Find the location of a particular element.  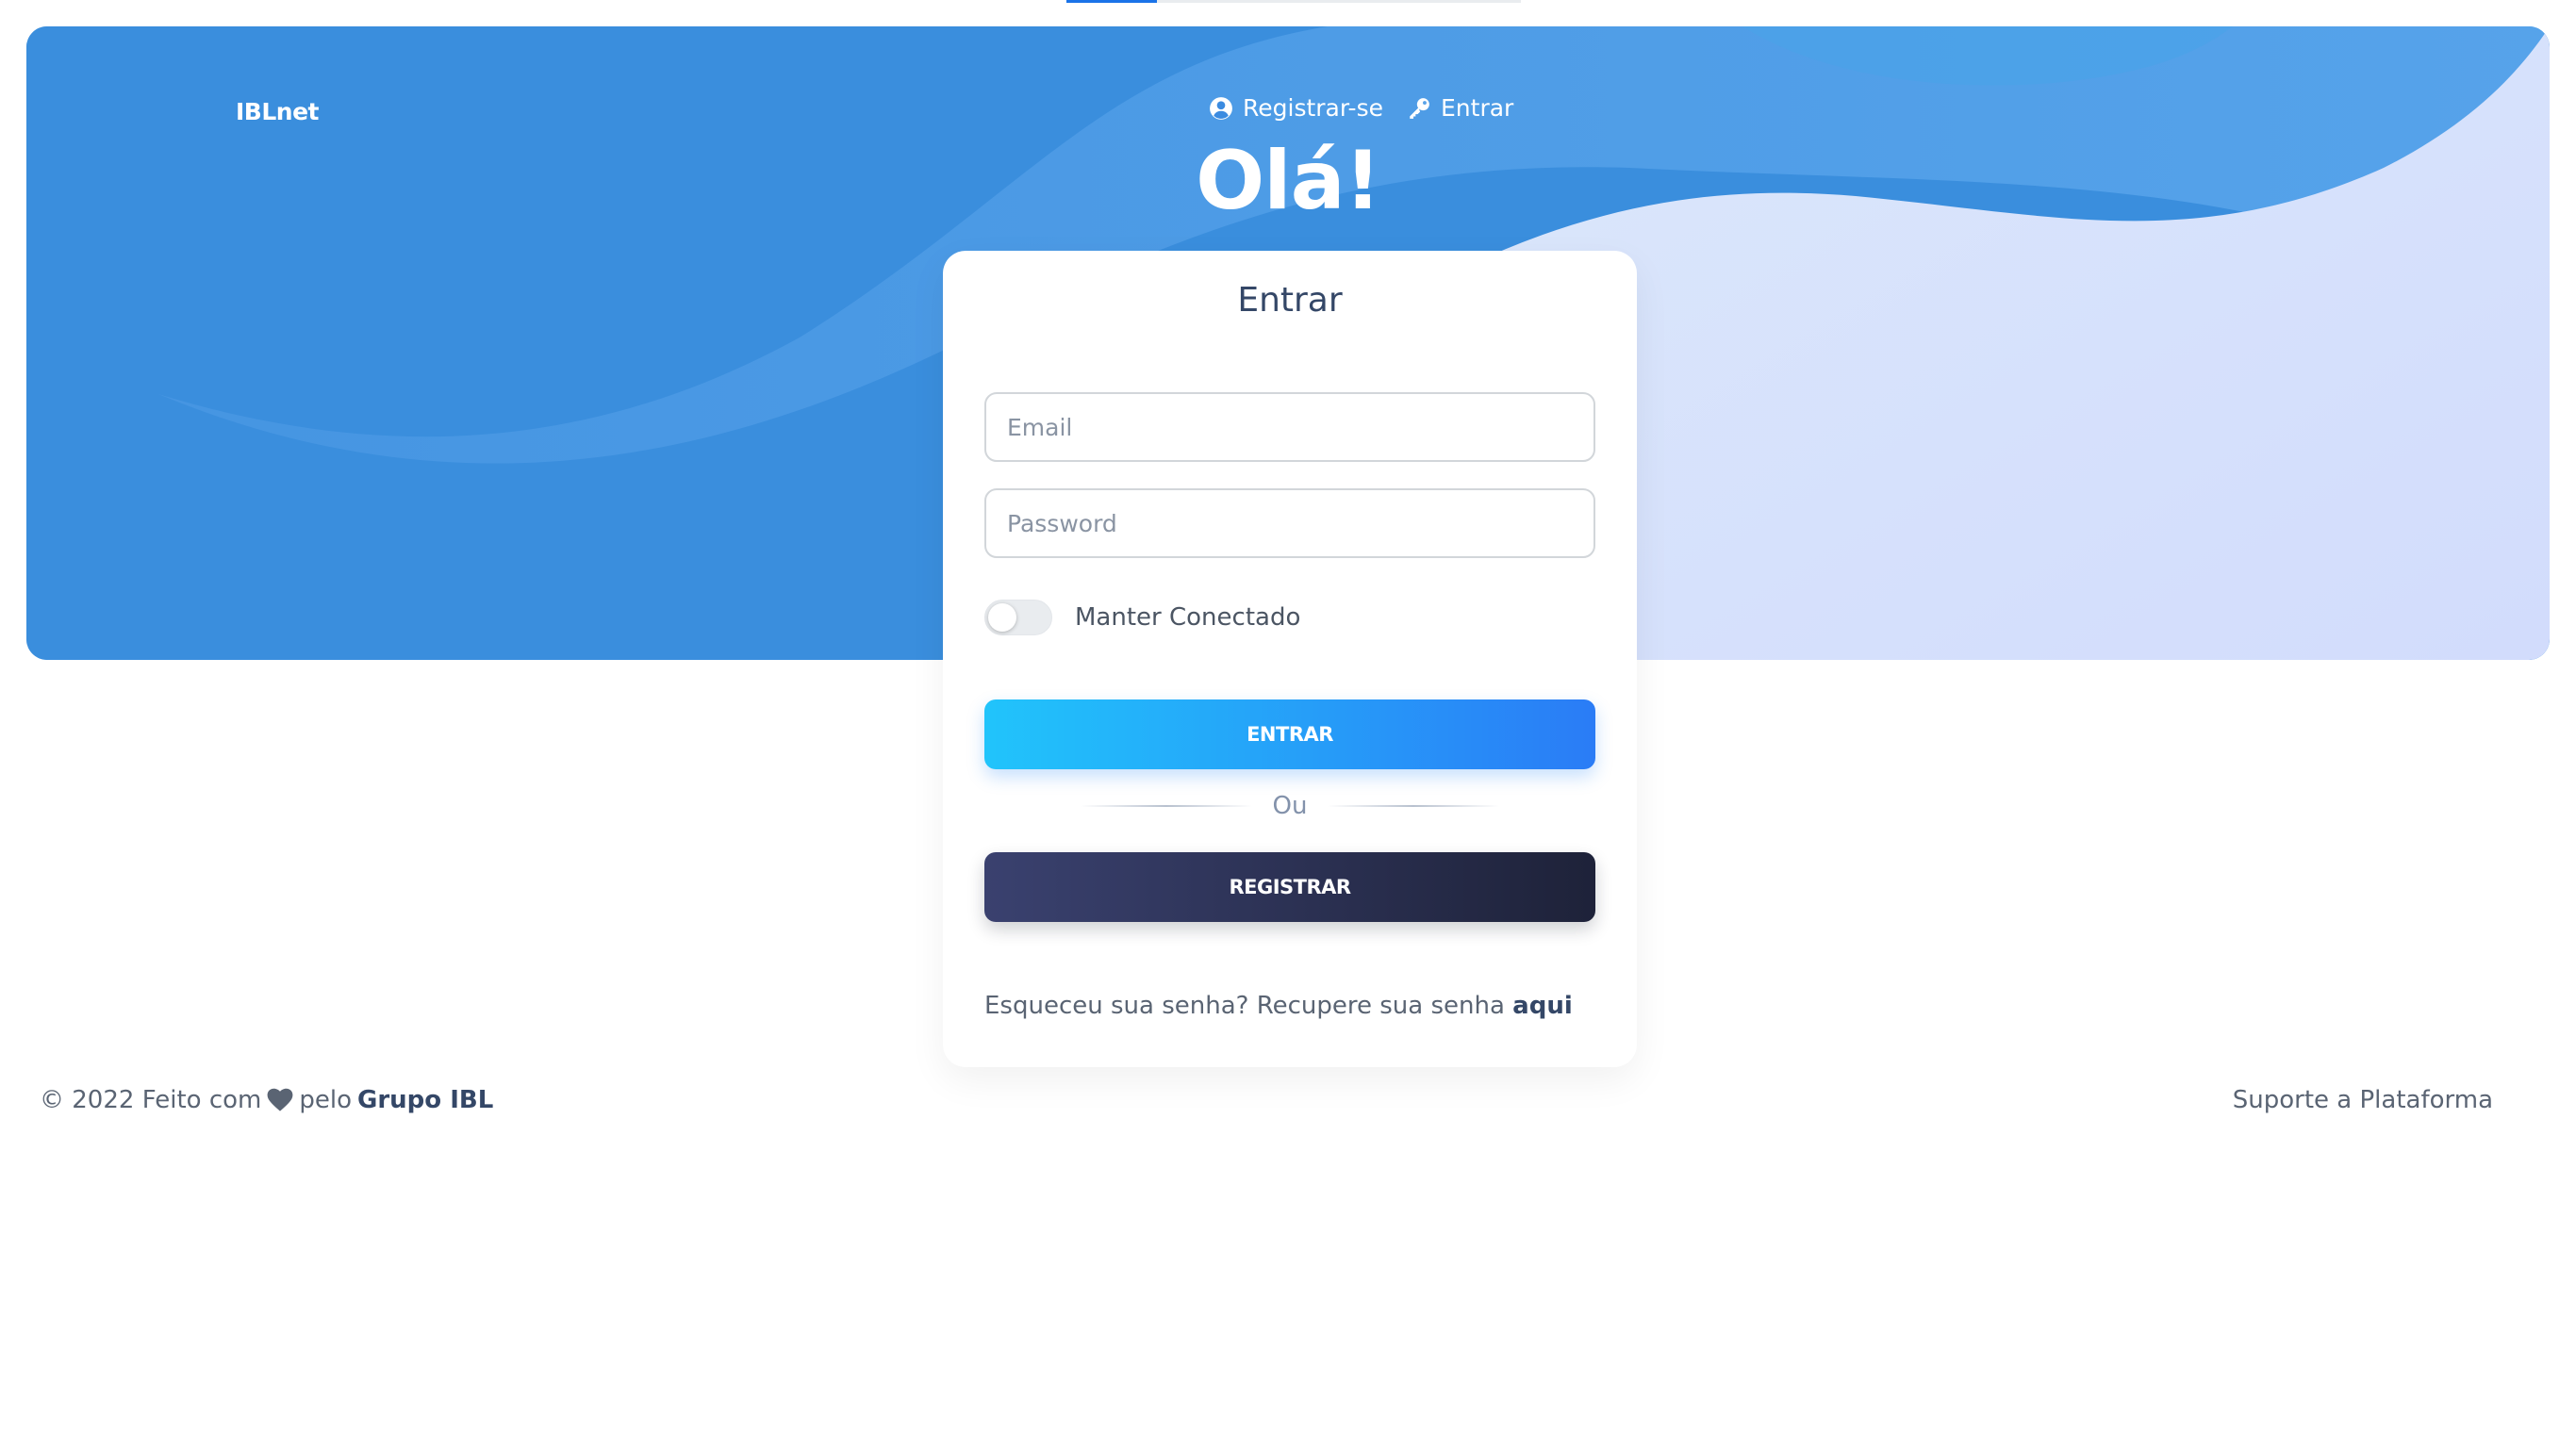

user-circle-icon is located at coordinates (1221, 108).